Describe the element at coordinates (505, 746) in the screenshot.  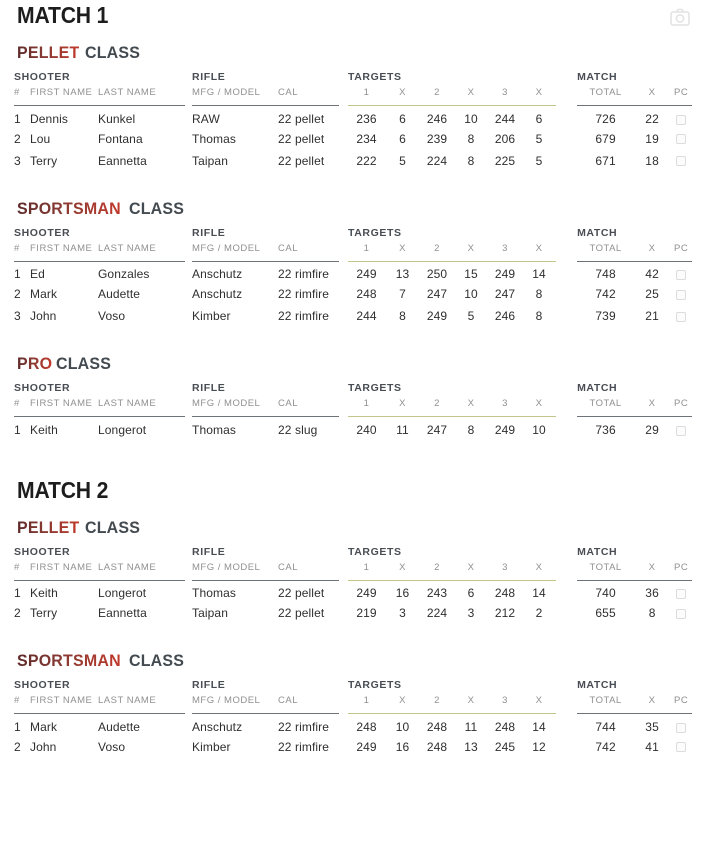
I see `cell-t3: 245` at that location.